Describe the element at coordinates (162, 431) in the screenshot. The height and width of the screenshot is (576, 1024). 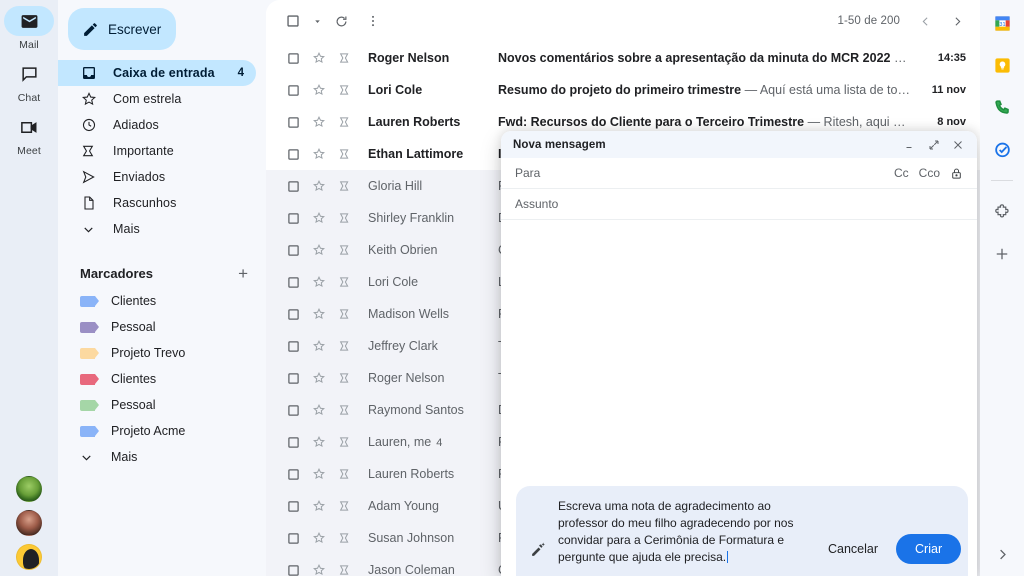
I see `label-item: Projeto Acme` at that location.